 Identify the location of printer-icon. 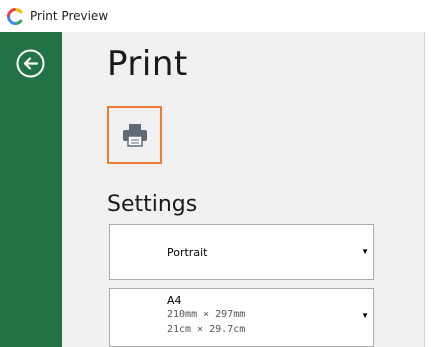
(135, 135).